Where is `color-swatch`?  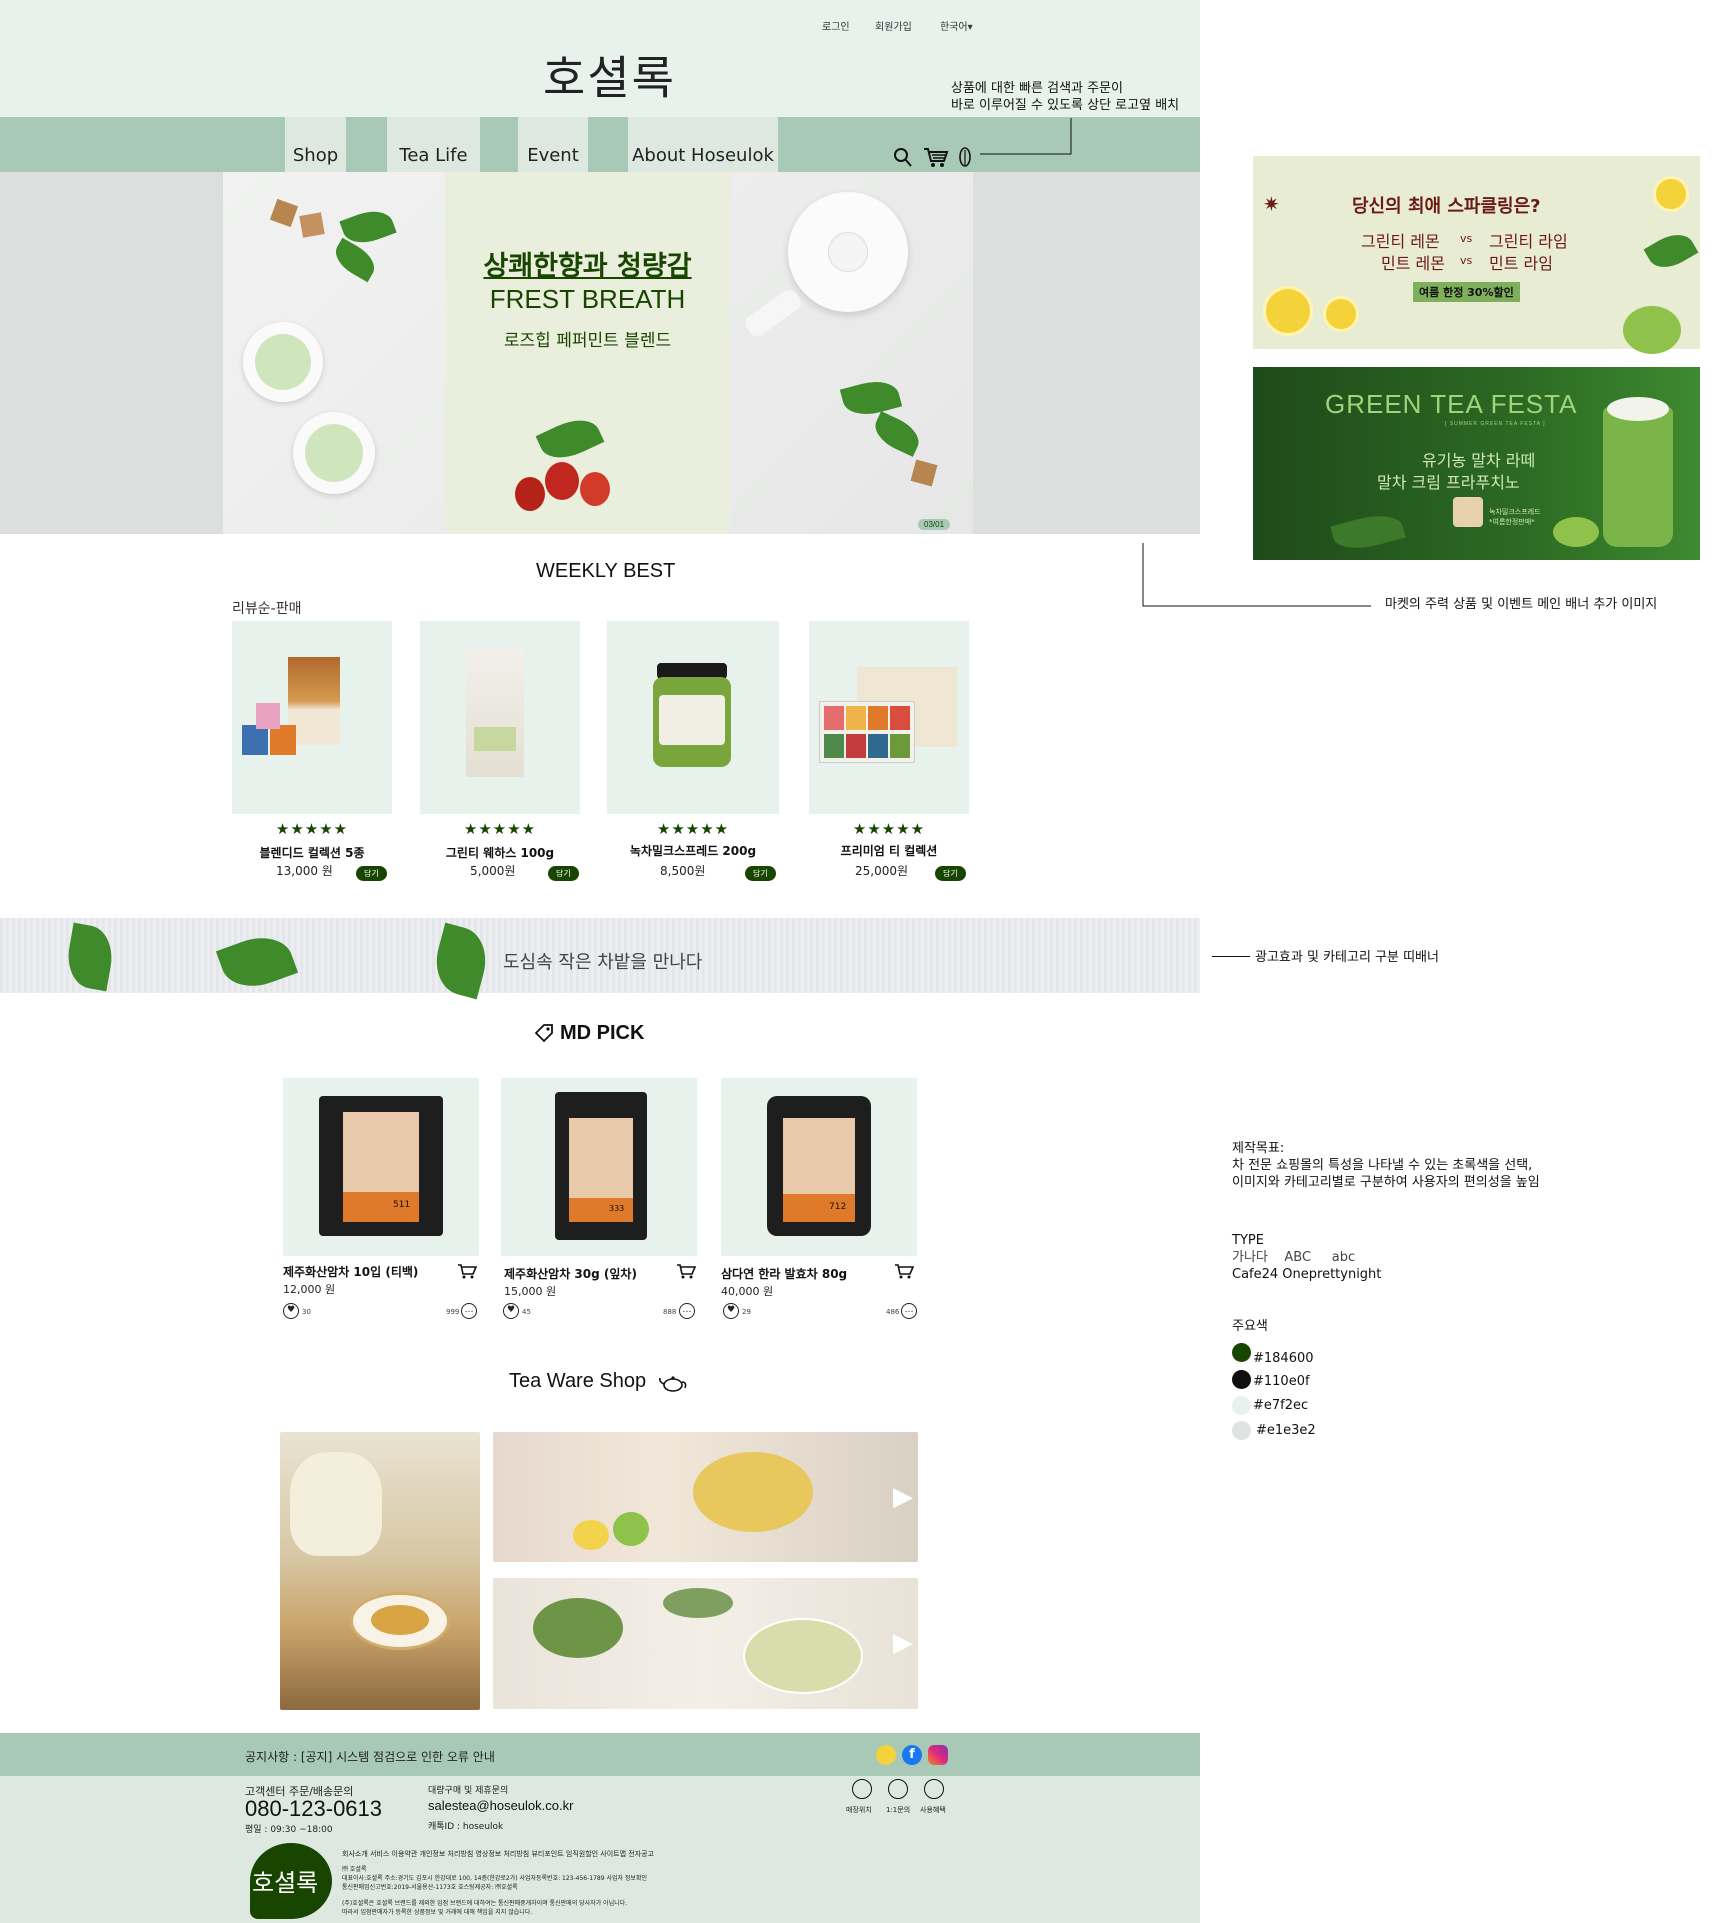 color-swatch is located at coordinates (1241, 1379).